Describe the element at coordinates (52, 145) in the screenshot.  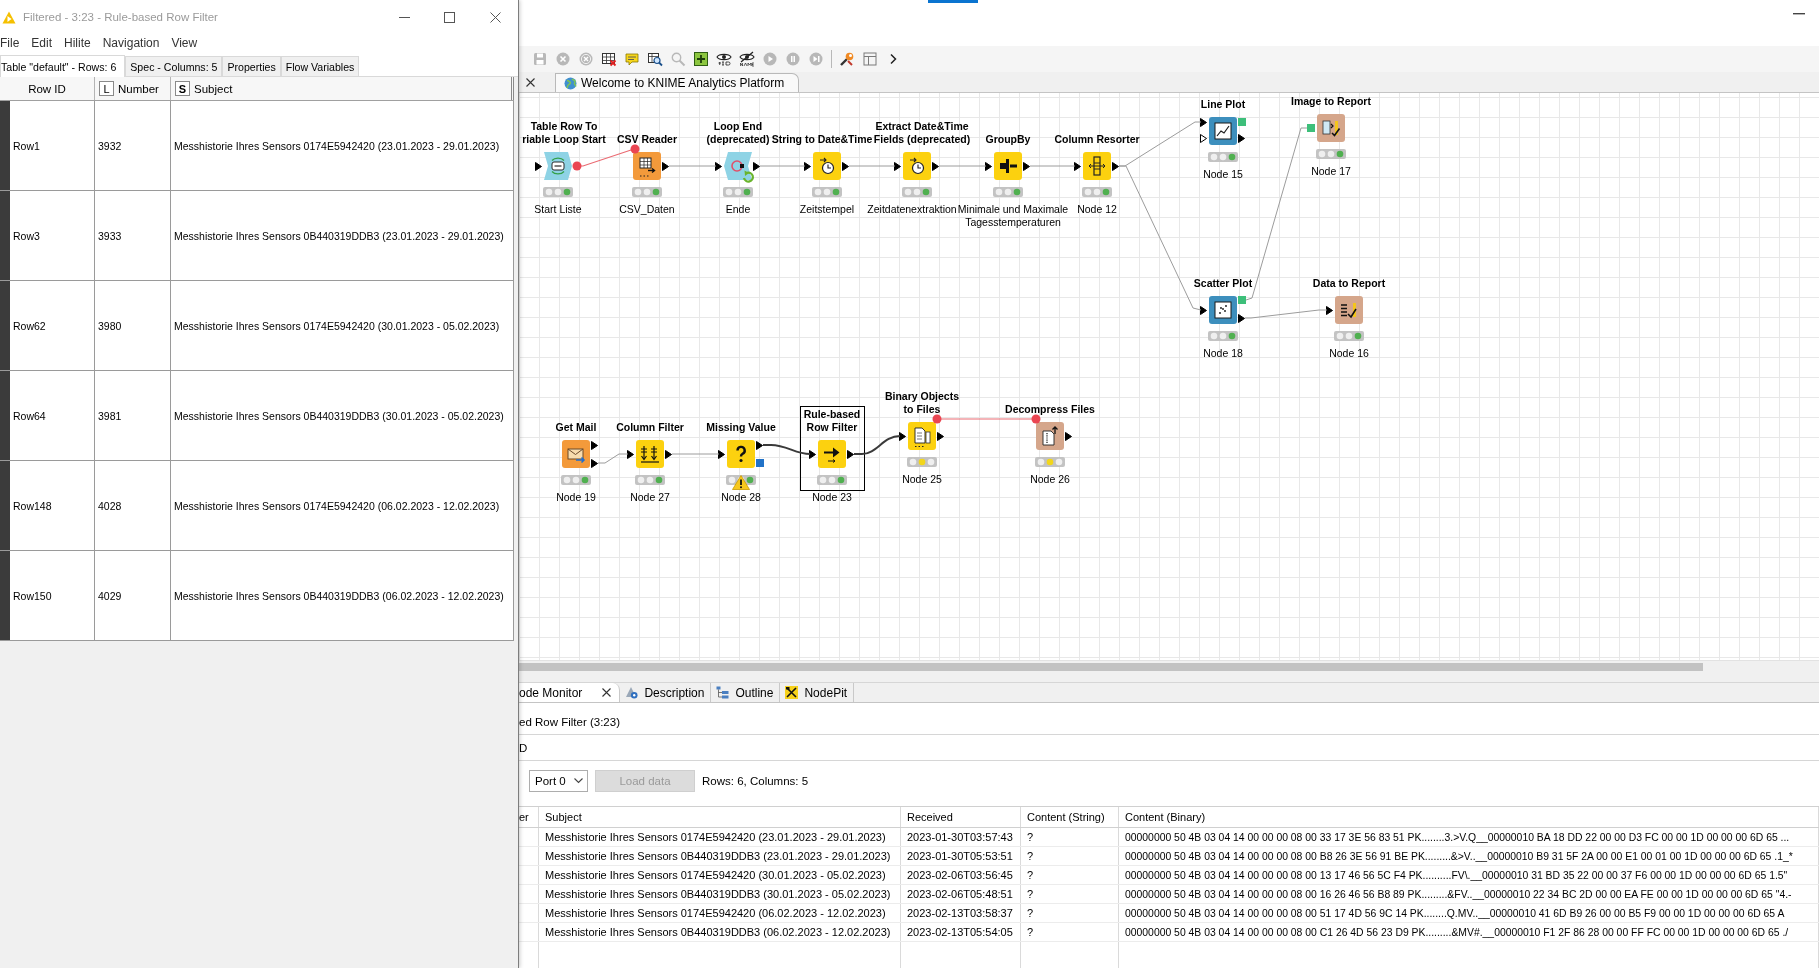
I see `table-cell: Row1` at that location.